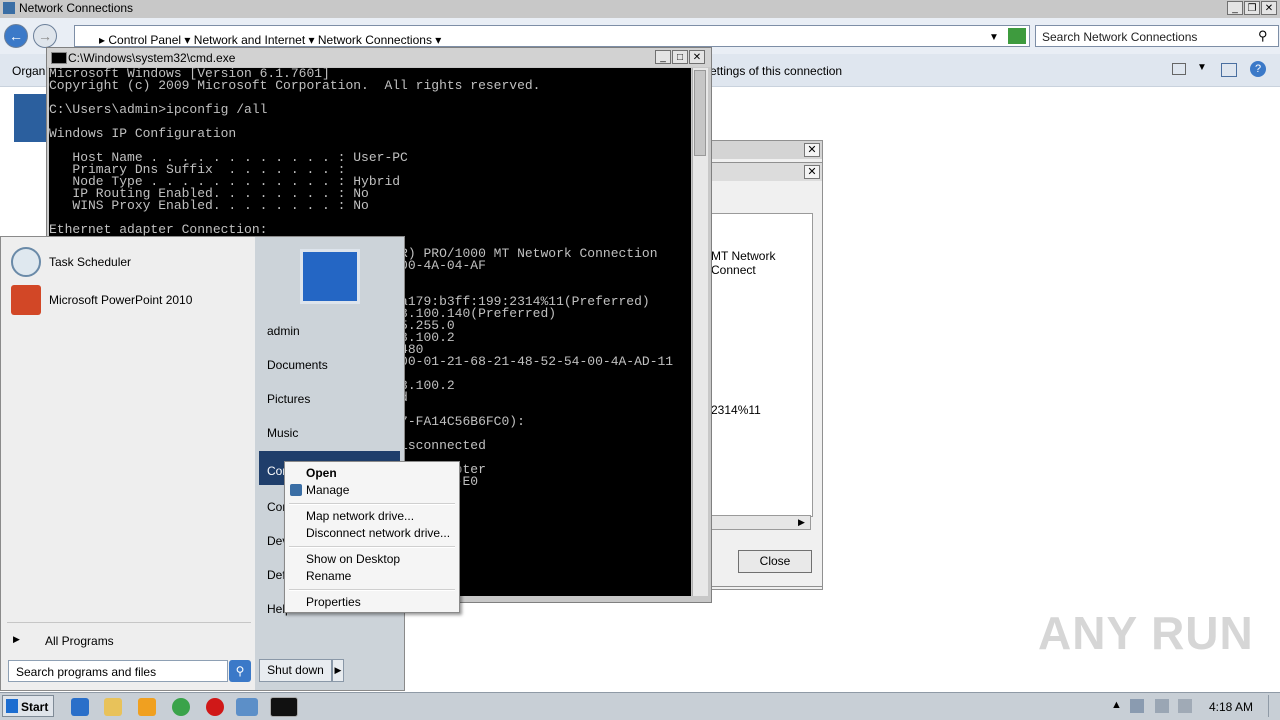  Describe the element at coordinates (284, 707) in the screenshot. I see `cmd-taskbar-icon` at that location.